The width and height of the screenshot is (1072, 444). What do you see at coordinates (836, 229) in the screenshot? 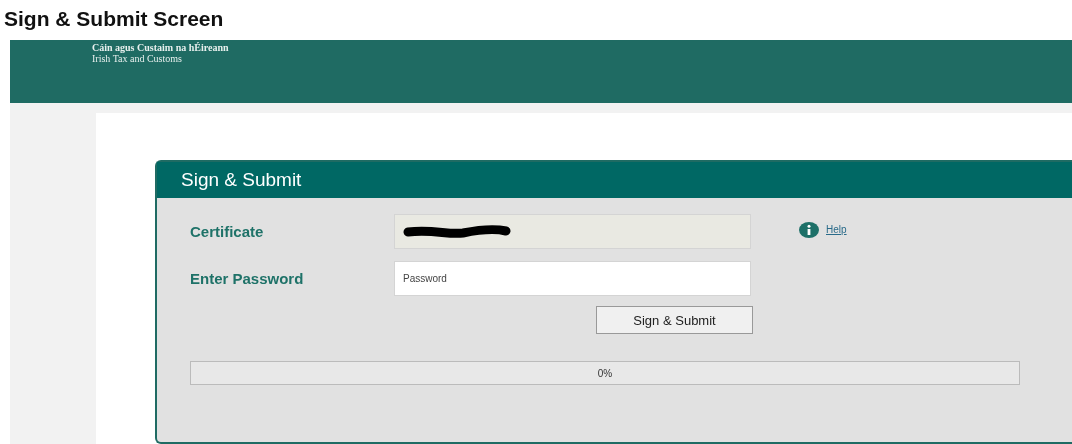
I see `help-link: Help` at bounding box center [836, 229].